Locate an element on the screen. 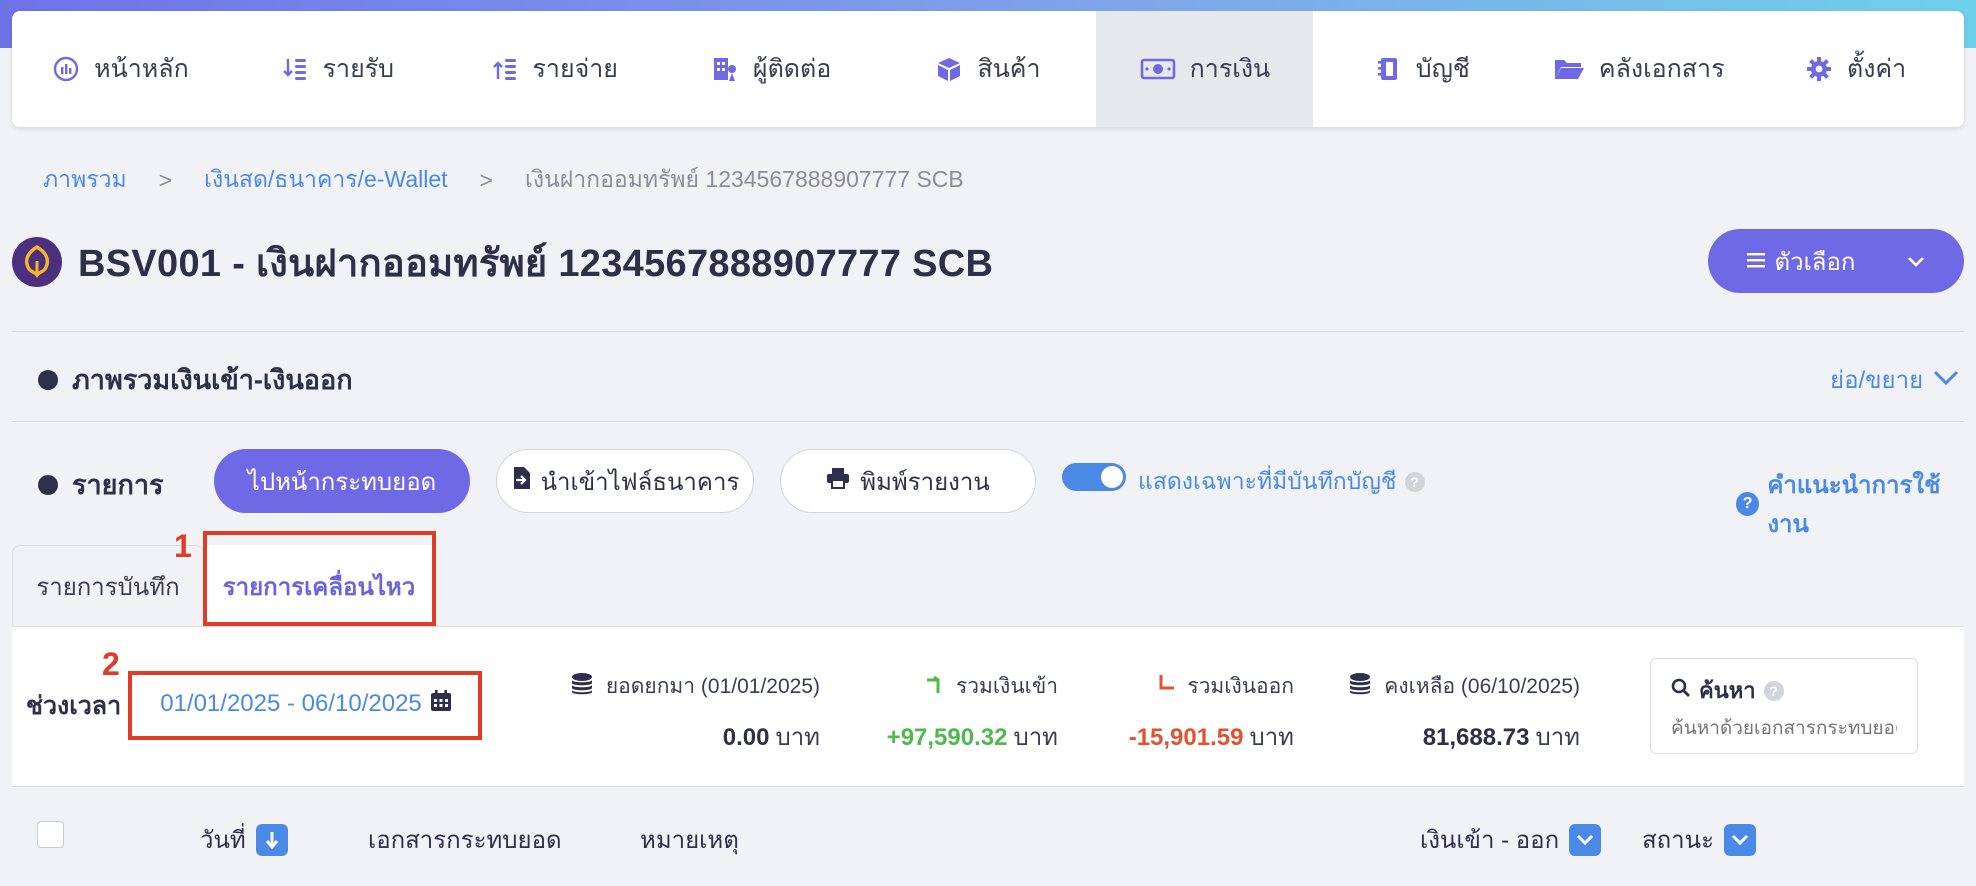 The width and height of the screenshot is (1976, 886). toggle-label: แสดงเฉพาะที่มีบันทึกบัญชี is located at coordinates (1267, 481).